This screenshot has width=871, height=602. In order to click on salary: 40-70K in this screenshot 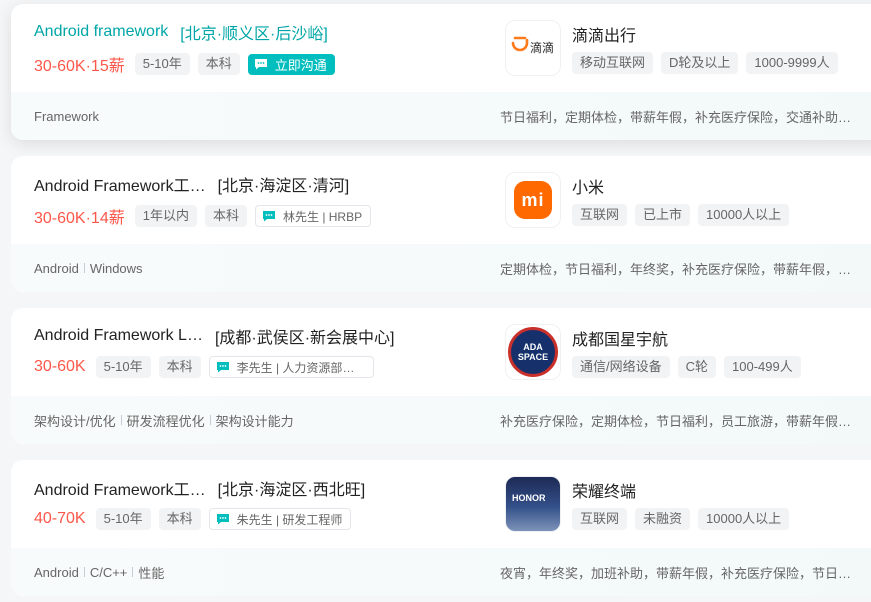, I will do `click(60, 518)`.